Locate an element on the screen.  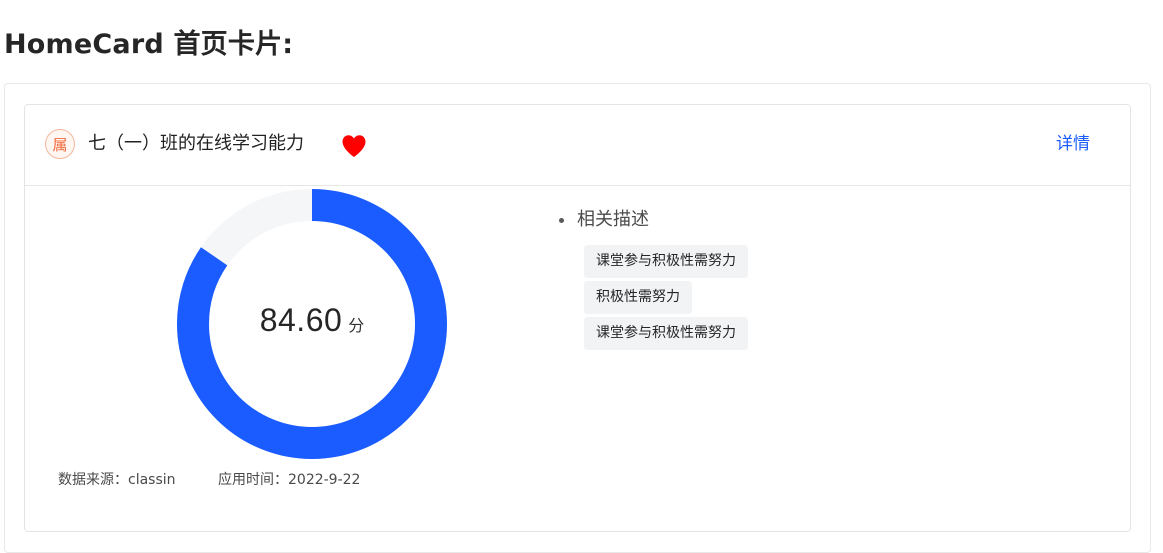
bullet-dot-icon is located at coordinates (561, 220).